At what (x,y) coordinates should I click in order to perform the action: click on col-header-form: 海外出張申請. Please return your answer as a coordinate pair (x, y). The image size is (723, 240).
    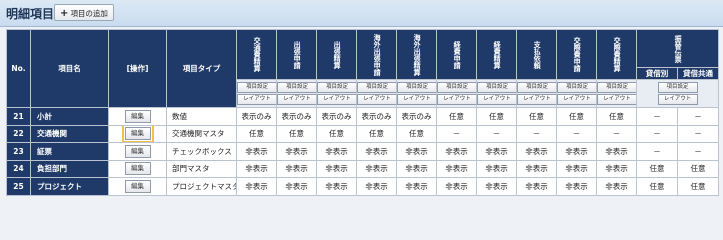
    Looking at the image, I should click on (377, 54).